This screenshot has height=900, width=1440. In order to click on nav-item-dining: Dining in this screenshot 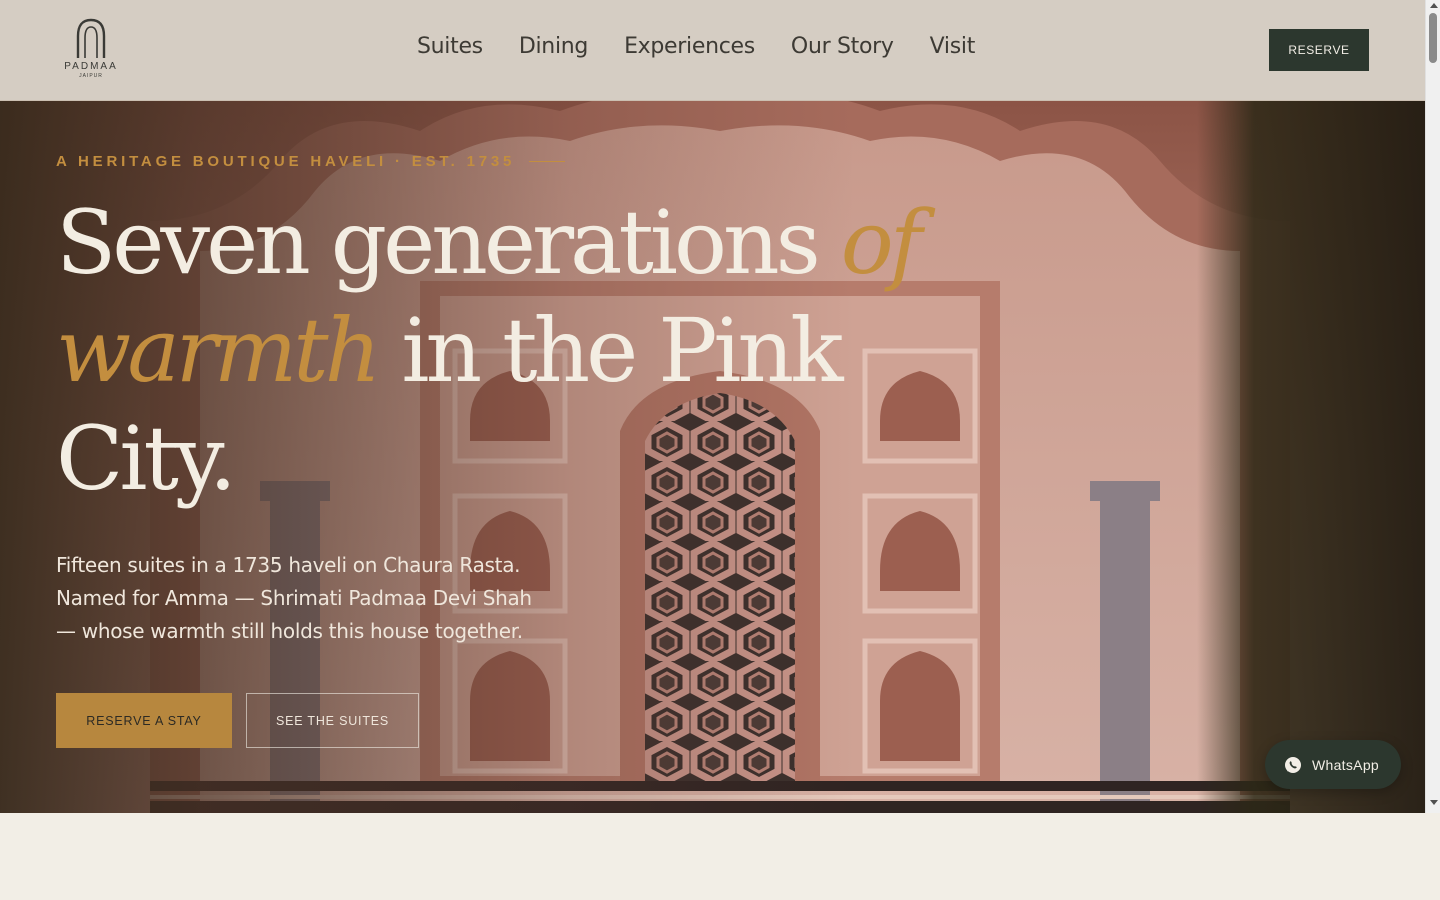, I will do `click(554, 46)`.